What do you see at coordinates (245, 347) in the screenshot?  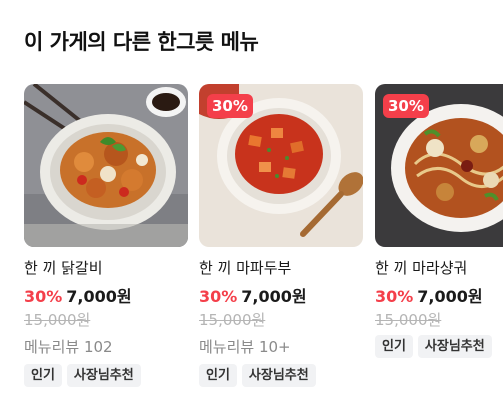 I see `menu-review-count: 메뉴리뷰 10+` at bounding box center [245, 347].